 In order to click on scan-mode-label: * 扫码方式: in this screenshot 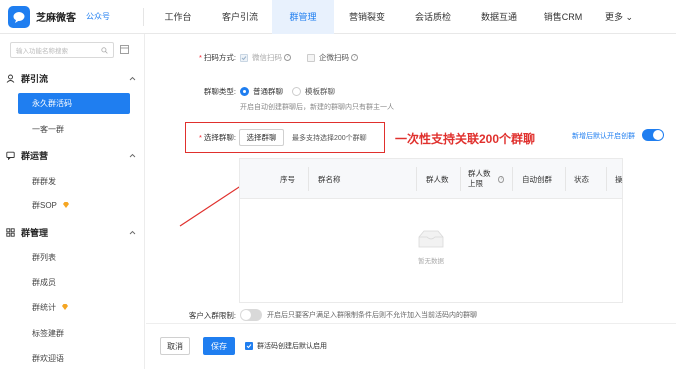, I will do `click(217, 57)`.